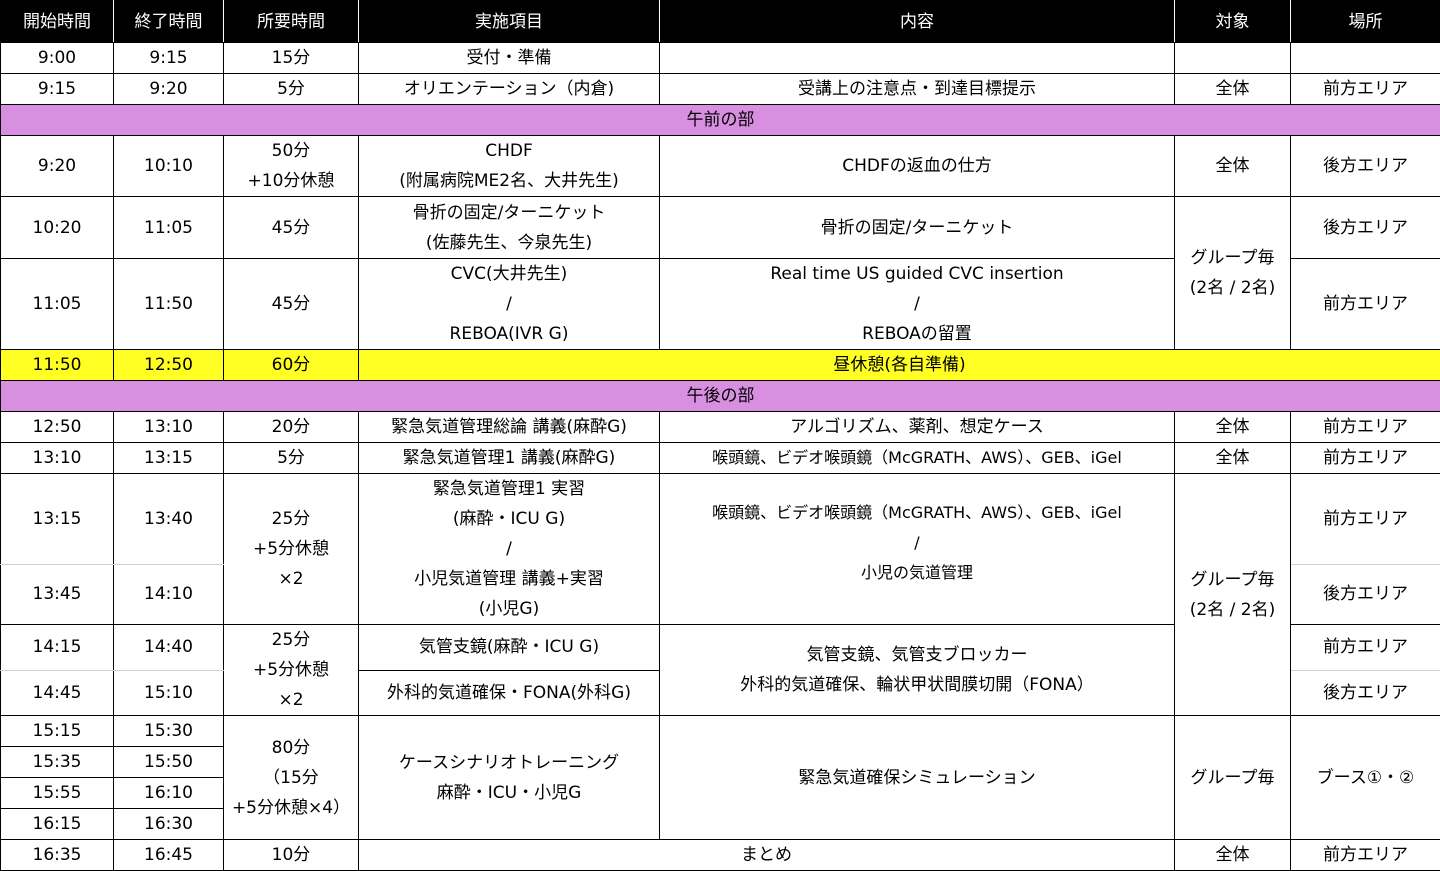 This screenshot has width=1440, height=871. I want to click on cell-end: 15:50, so click(169, 762).